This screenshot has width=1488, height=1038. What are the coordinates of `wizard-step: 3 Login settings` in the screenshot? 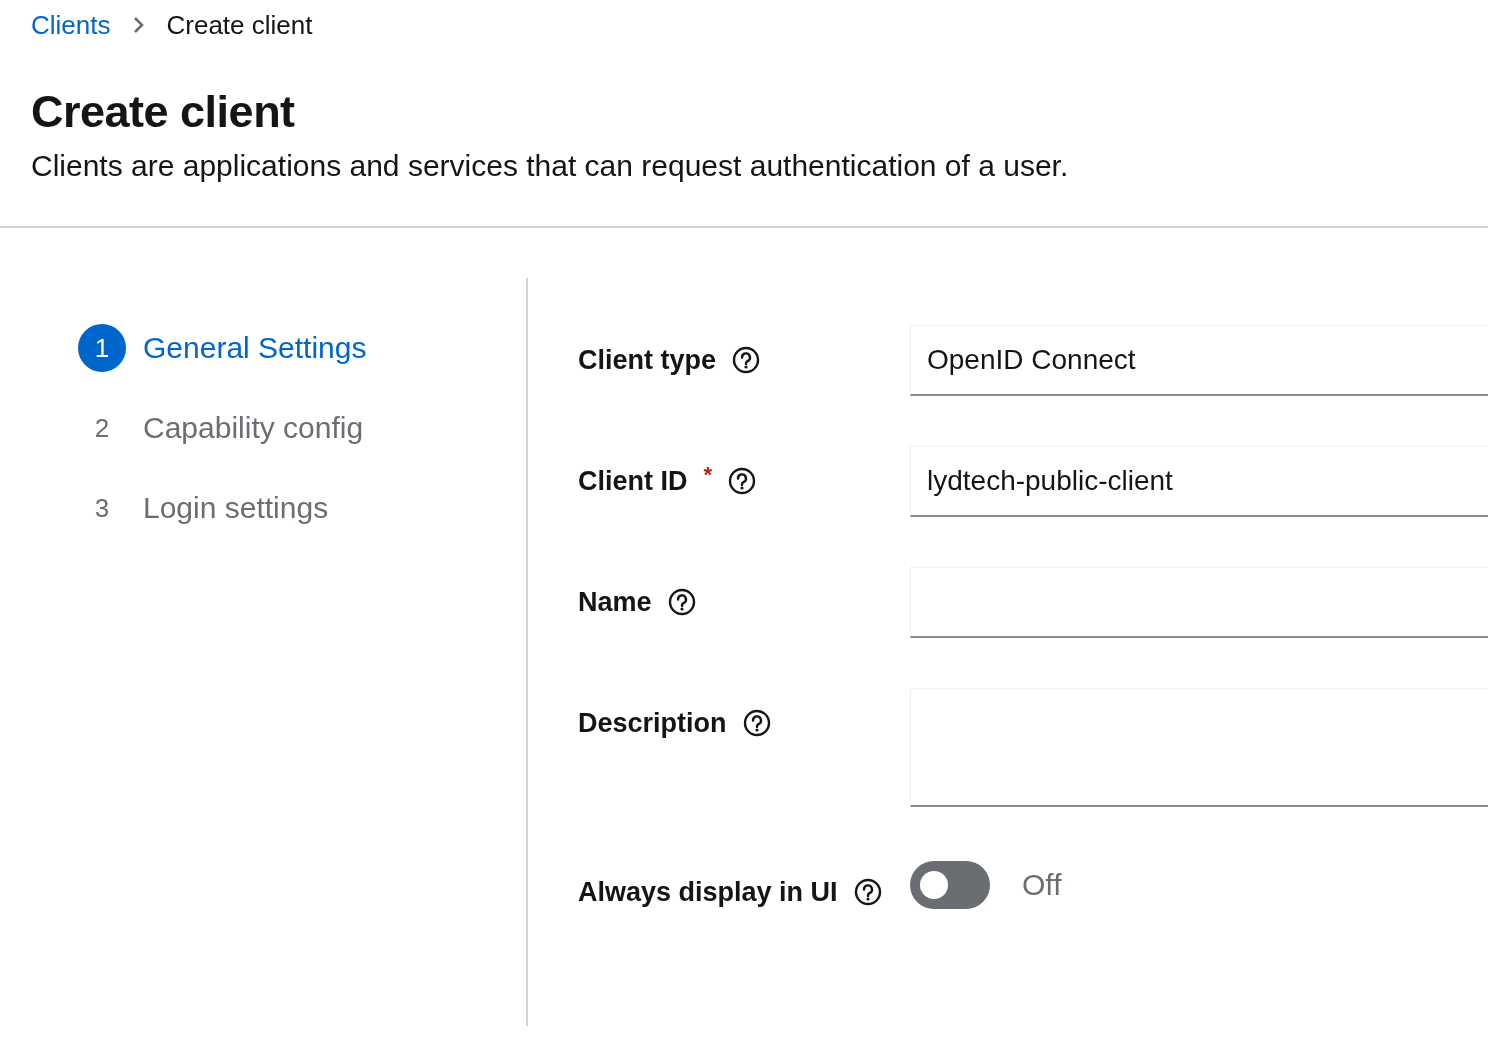 It's located at (302, 508).